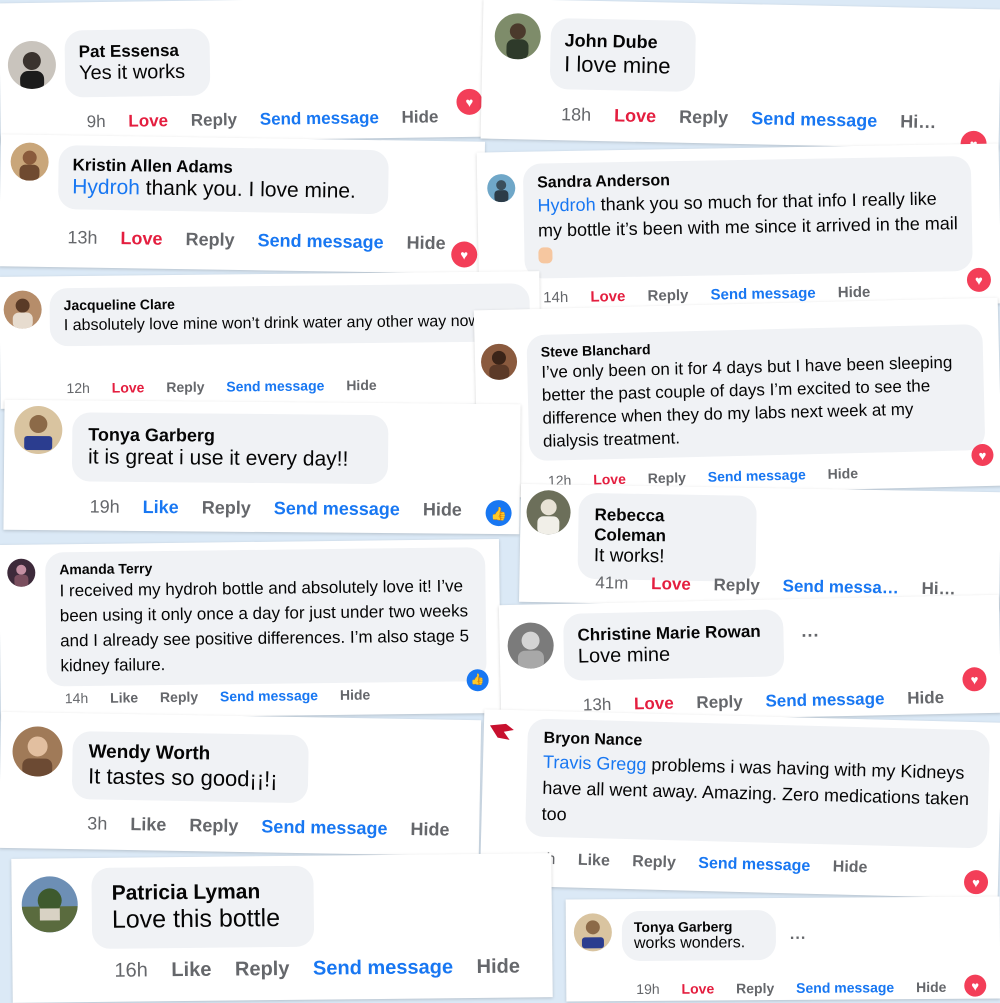  Describe the element at coordinates (82, 237) in the screenshot. I see `comment-time: 13h` at that location.